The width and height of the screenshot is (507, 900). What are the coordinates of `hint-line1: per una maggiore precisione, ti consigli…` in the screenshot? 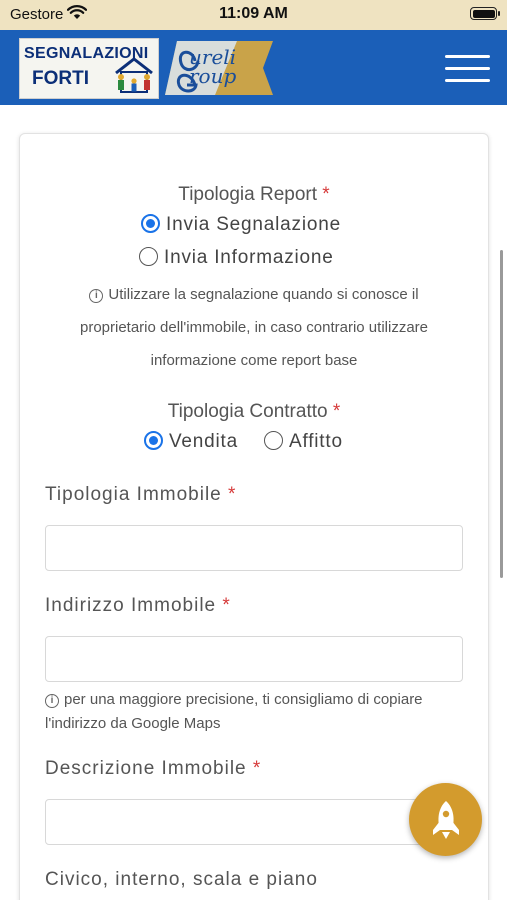 It's located at (243, 699).